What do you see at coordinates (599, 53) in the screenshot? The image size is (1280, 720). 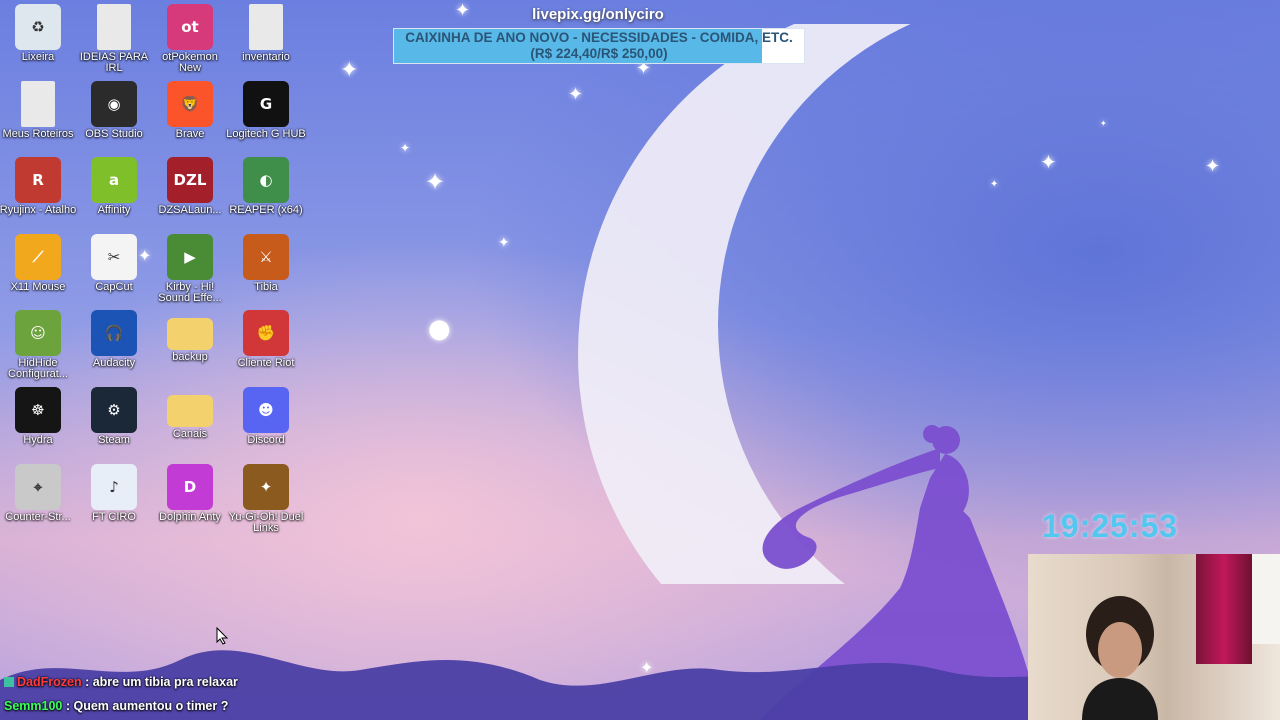 I see `goal-amounts: (R$ 224,40/R$ 250,00)` at bounding box center [599, 53].